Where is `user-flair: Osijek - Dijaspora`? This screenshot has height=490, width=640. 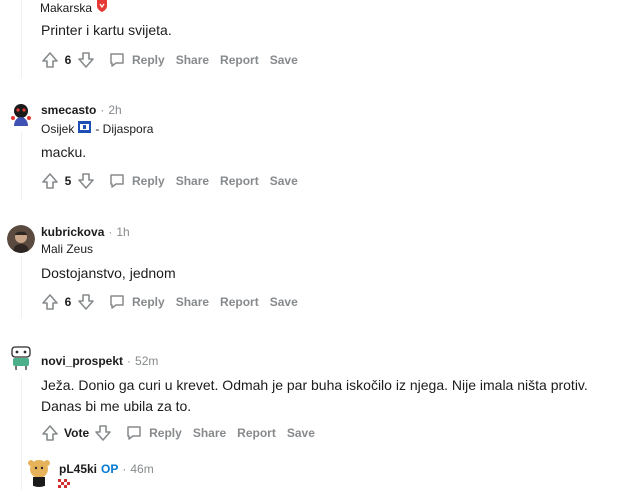
user-flair: Osijek - Dijaspora is located at coordinates (97, 128).